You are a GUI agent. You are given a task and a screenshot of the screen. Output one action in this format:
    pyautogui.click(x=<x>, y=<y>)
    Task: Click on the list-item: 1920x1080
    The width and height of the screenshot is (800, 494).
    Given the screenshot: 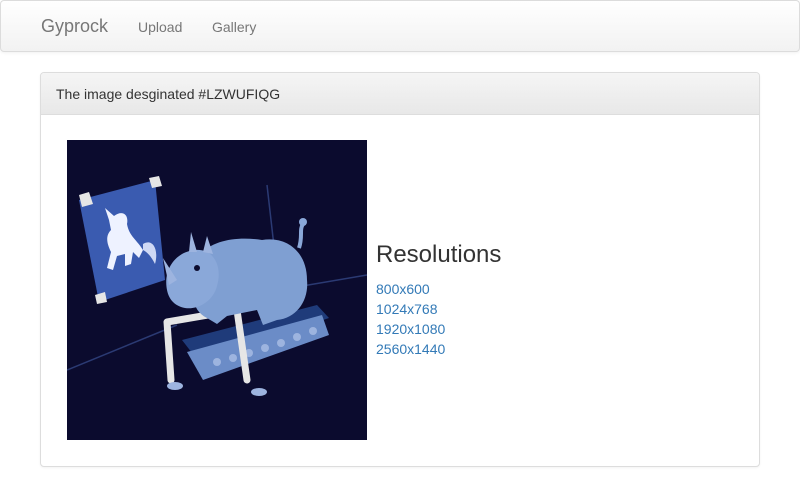 What is the action you would take?
    pyautogui.click(x=438, y=329)
    